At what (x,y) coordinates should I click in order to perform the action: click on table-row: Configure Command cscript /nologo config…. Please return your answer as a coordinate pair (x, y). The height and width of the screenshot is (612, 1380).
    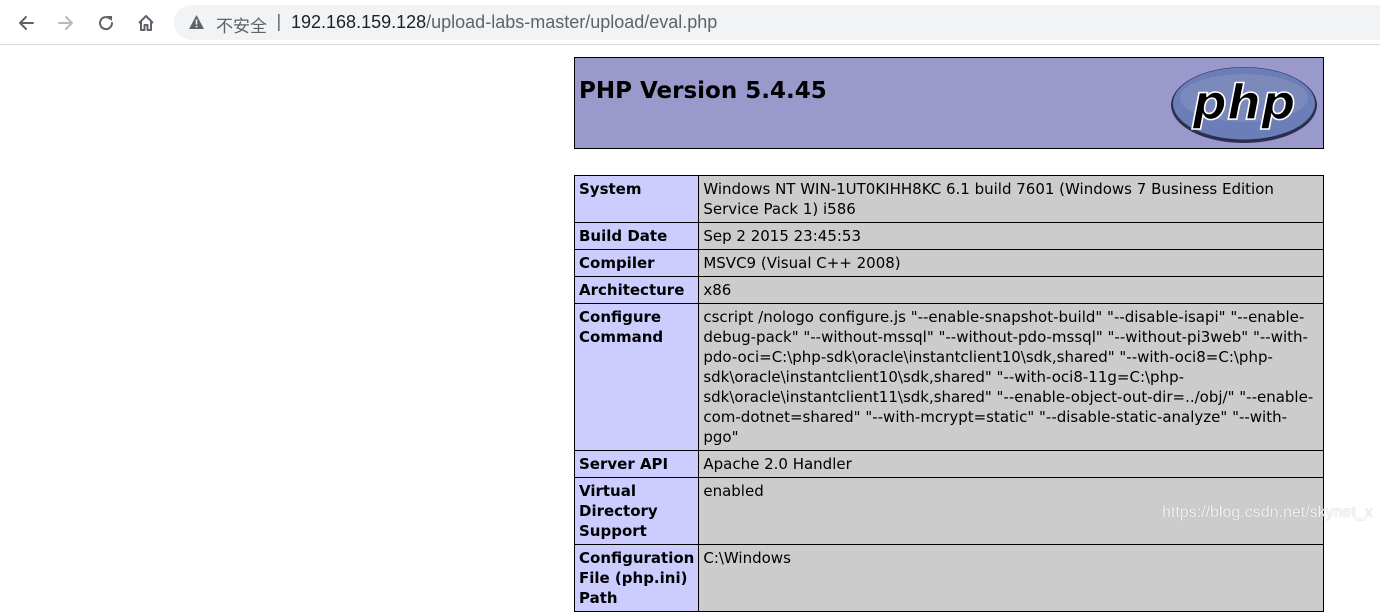
    Looking at the image, I should click on (948, 377).